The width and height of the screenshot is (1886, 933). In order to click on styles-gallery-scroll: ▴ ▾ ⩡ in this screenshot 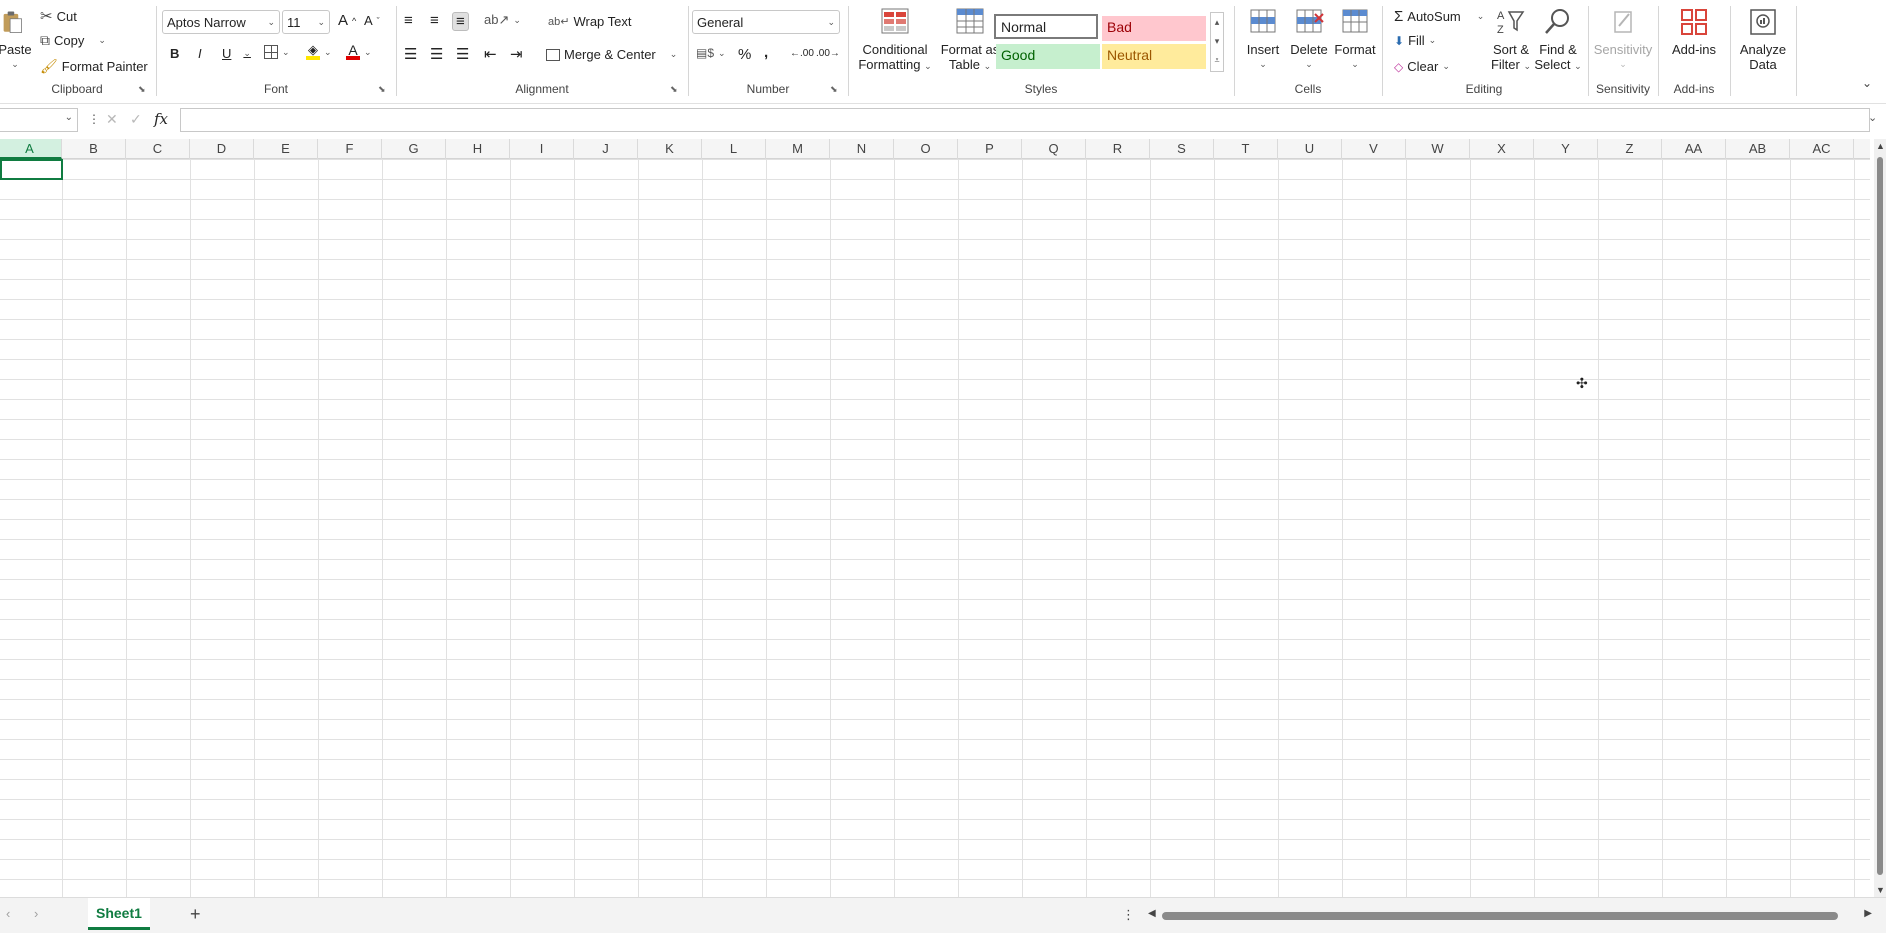, I will do `click(1217, 42)`.